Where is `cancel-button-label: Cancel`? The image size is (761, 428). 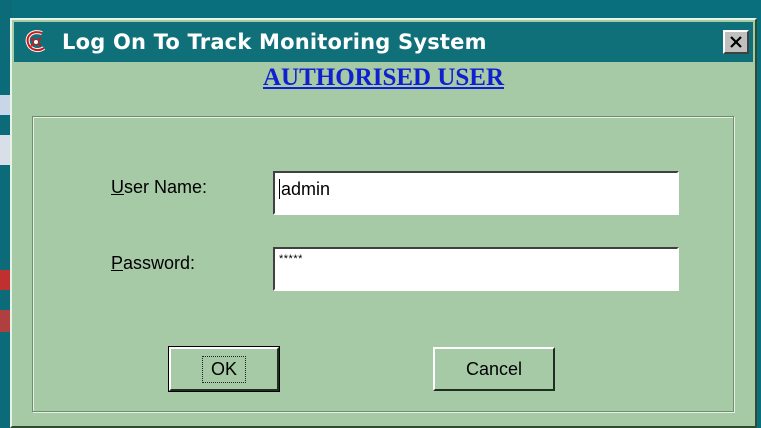 cancel-button-label: Cancel is located at coordinates (494, 368).